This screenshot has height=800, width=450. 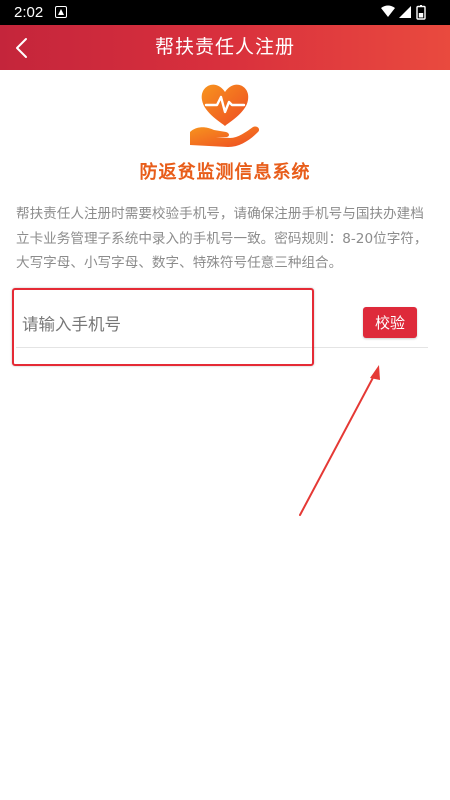 I want to click on status-time: 2:02, so click(x=29, y=12).